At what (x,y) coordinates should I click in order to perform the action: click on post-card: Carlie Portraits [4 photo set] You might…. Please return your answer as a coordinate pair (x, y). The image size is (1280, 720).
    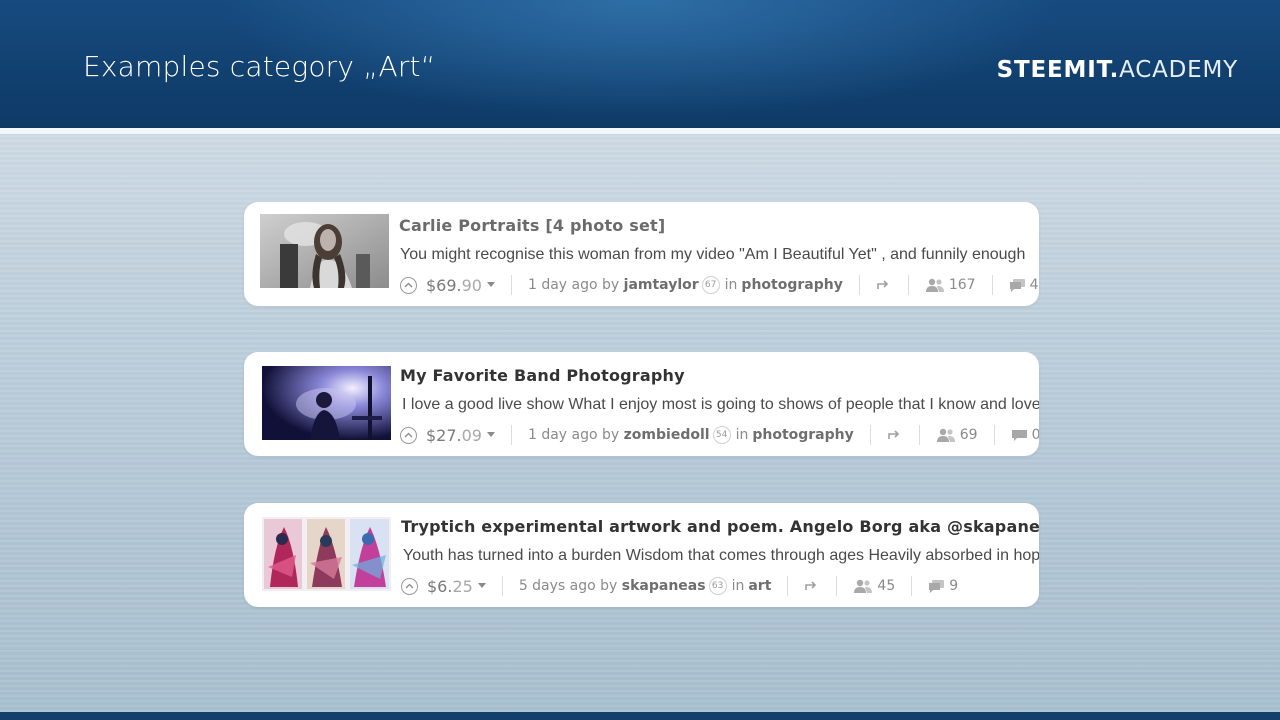
    Looking at the image, I should click on (641, 254).